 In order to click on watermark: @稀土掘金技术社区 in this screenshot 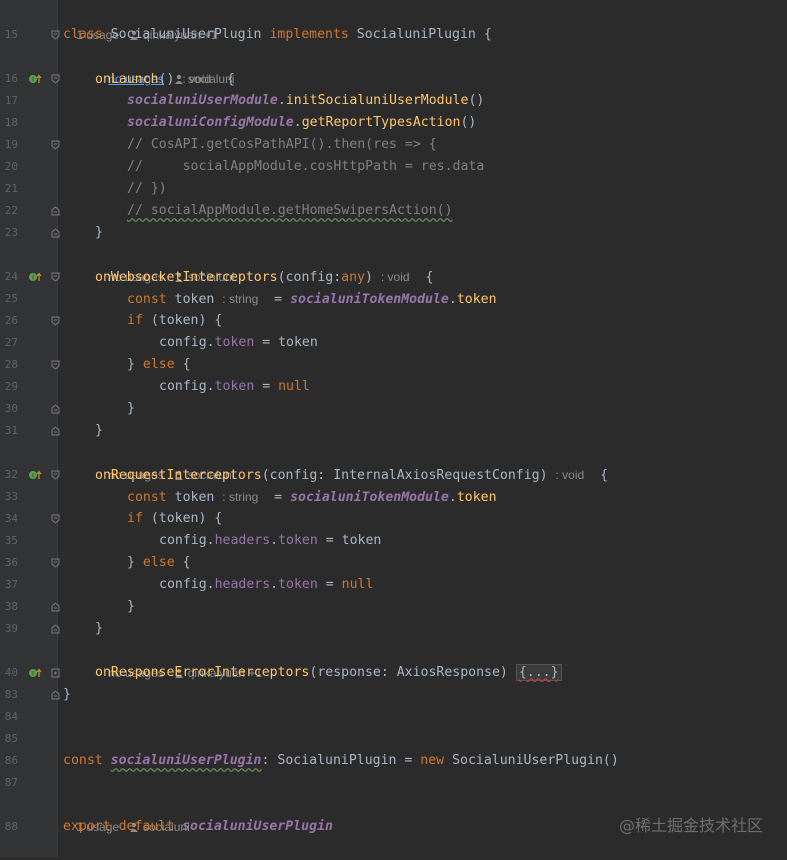, I will do `click(690, 825)`.